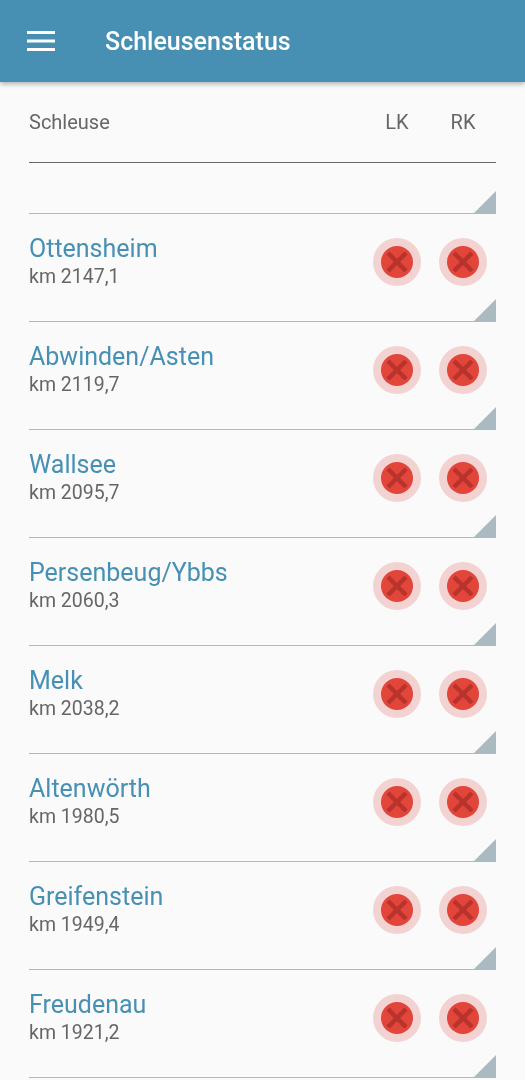  What do you see at coordinates (75, 276) in the screenshot?
I see `river-kilometer: km 2147,1` at bounding box center [75, 276].